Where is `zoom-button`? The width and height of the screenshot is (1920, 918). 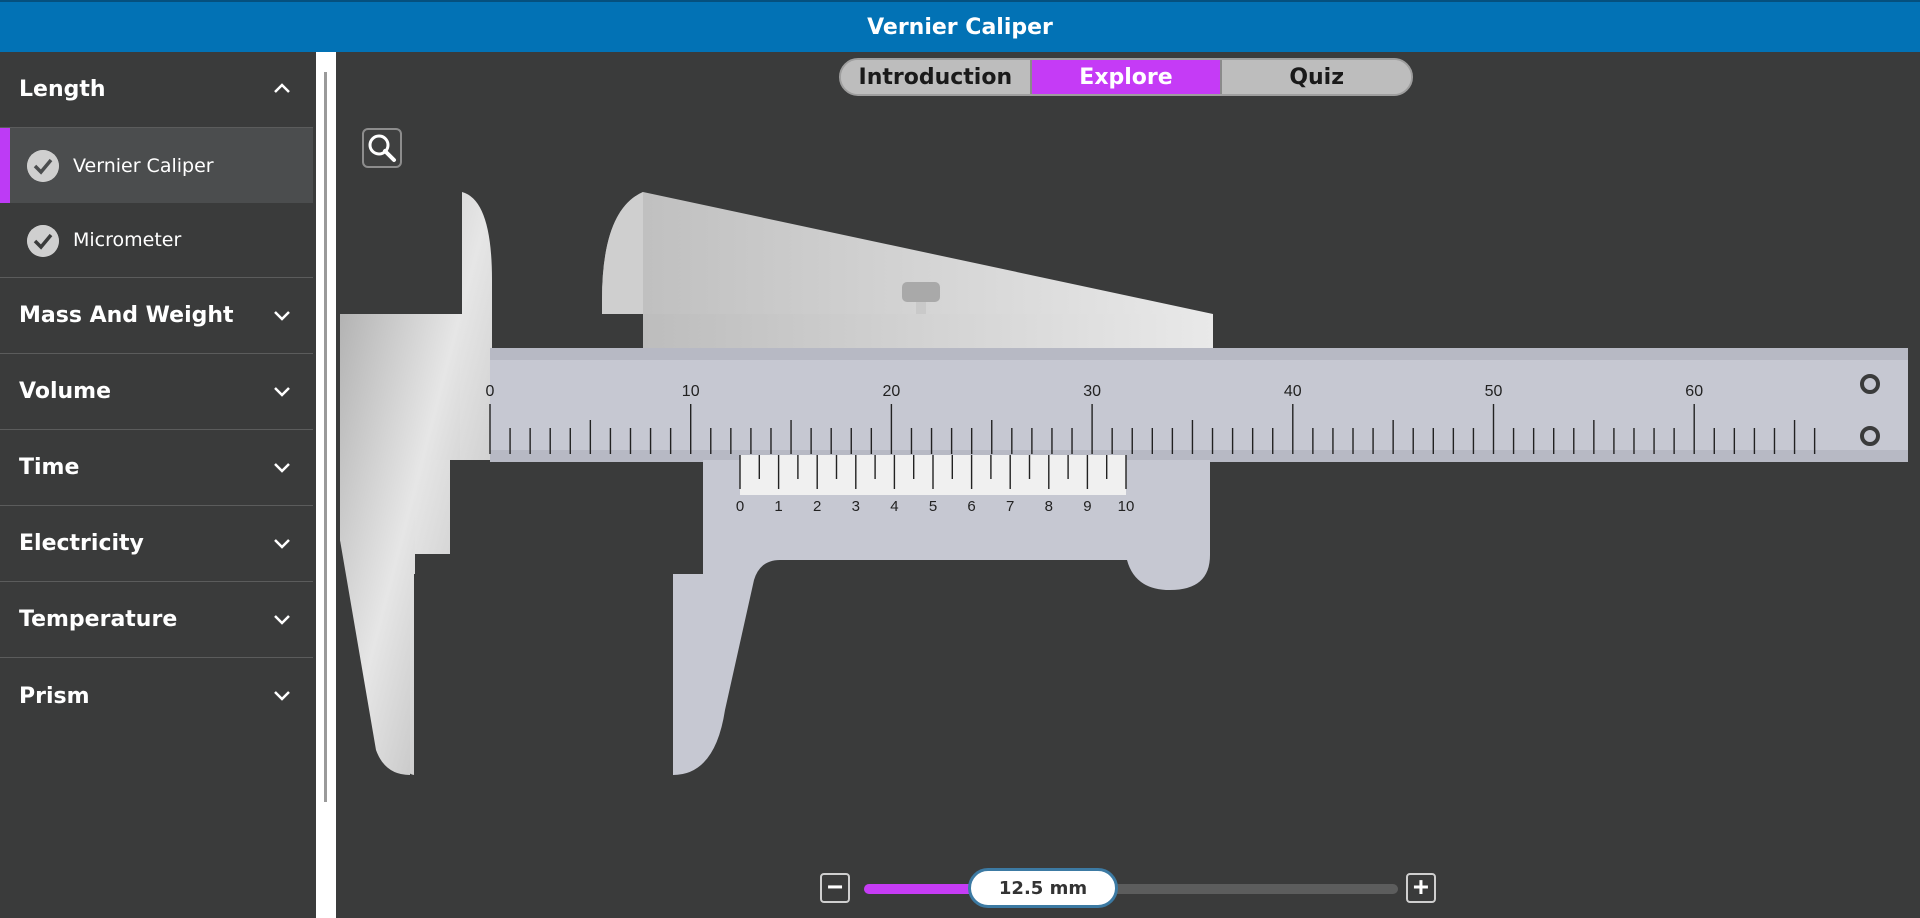 zoom-button is located at coordinates (382, 148).